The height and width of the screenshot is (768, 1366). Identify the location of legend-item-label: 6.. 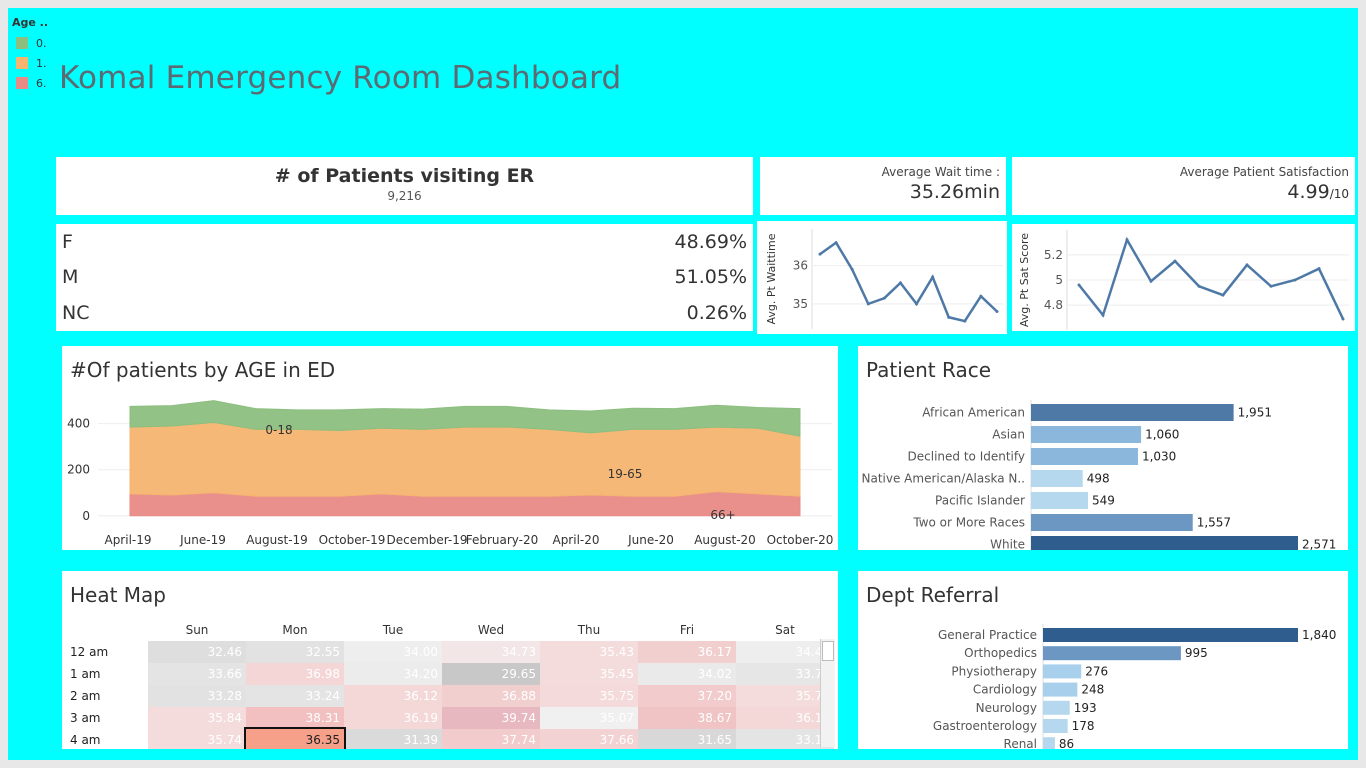
(41, 83).